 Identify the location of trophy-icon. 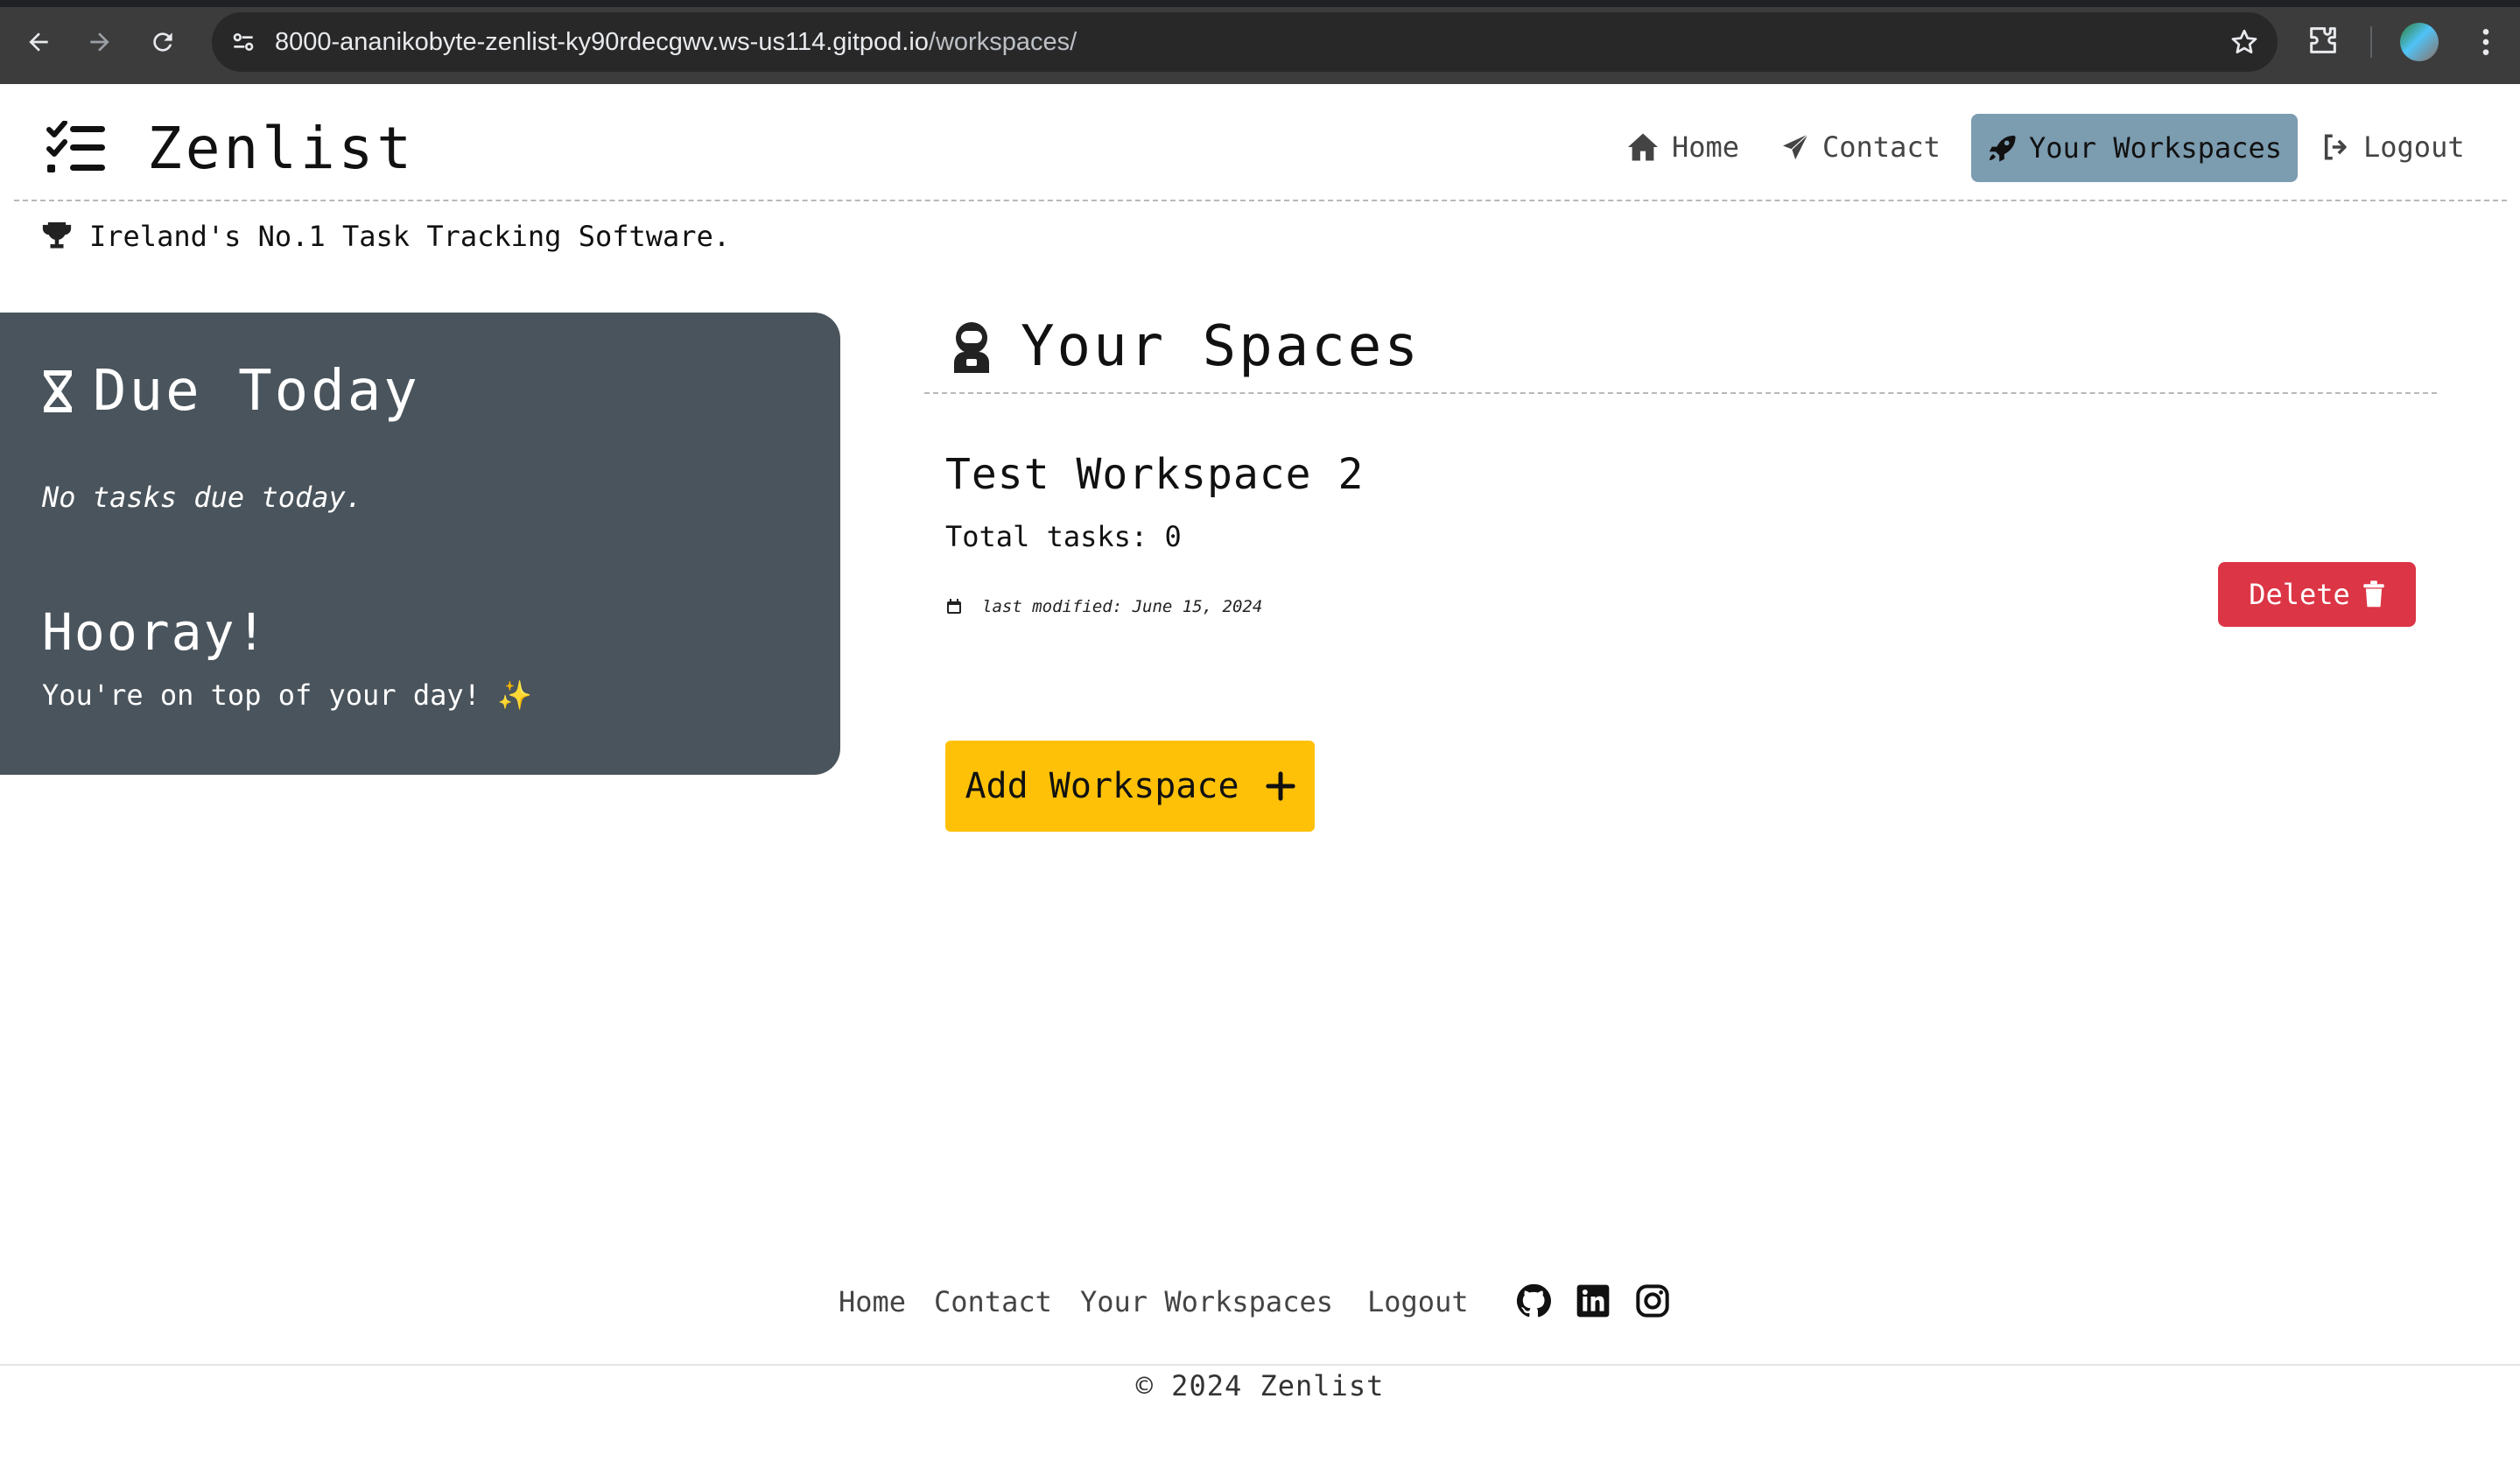
(57, 235).